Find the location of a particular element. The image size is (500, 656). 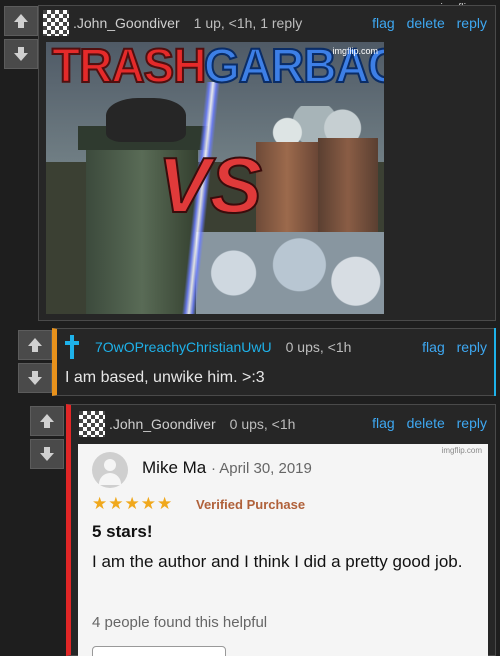

comment-header: .John_Goondiver 0 ups, <1h is located at coordinates (187, 424).